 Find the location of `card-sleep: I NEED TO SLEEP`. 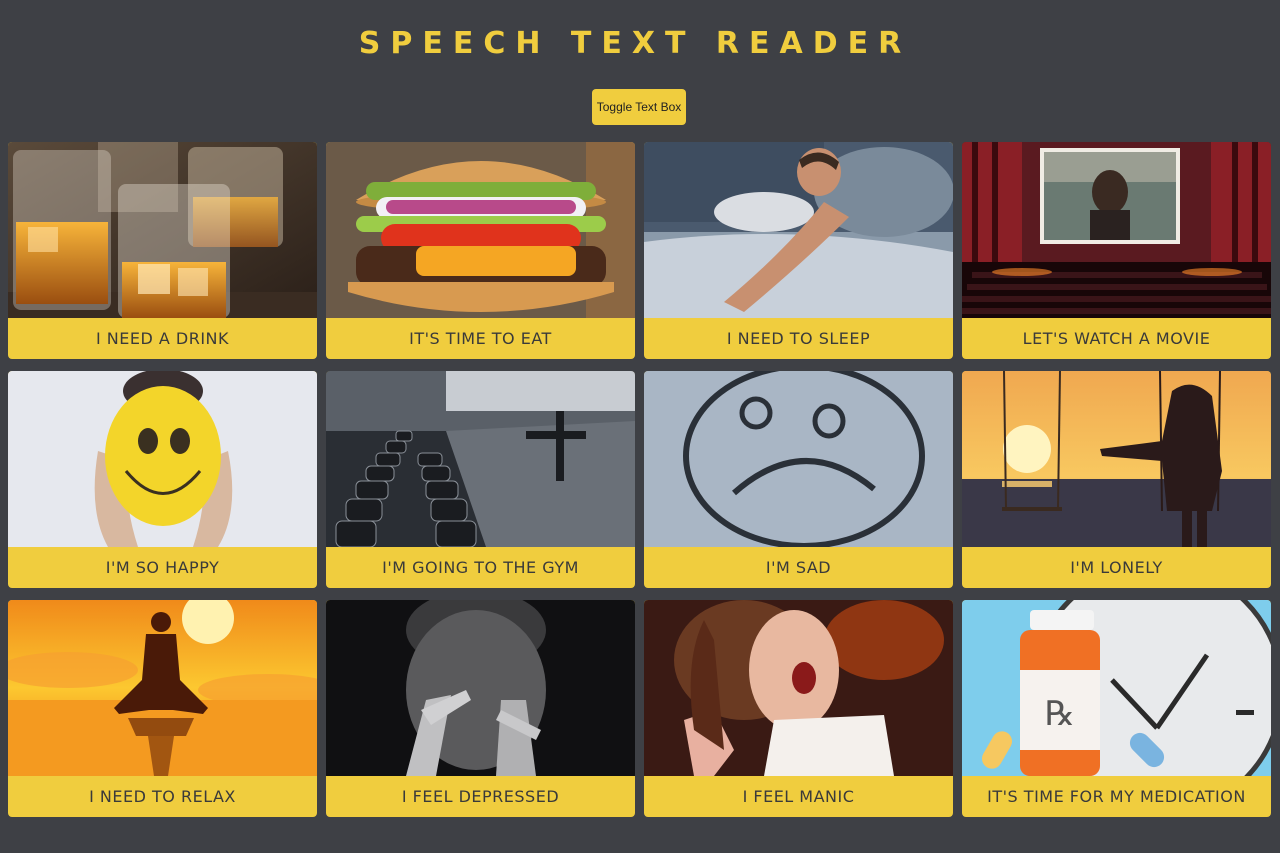

card-sleep: I NEED TO SLEEP is located at coordinates (798, 250).